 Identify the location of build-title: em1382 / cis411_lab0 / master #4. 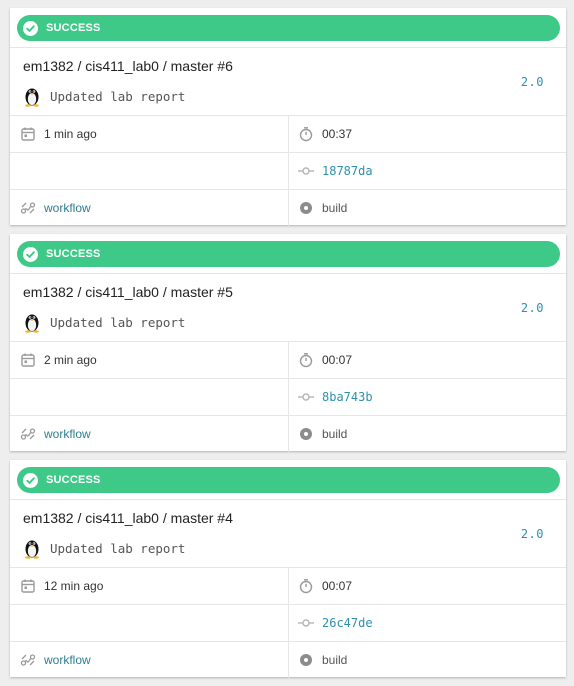
(128, 518).